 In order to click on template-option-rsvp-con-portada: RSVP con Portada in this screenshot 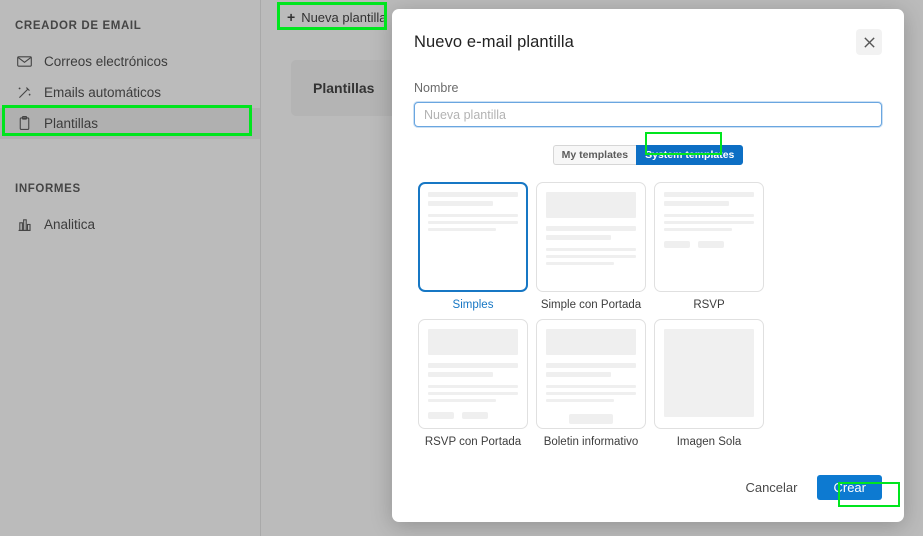, I will do `click(473, 383)`.